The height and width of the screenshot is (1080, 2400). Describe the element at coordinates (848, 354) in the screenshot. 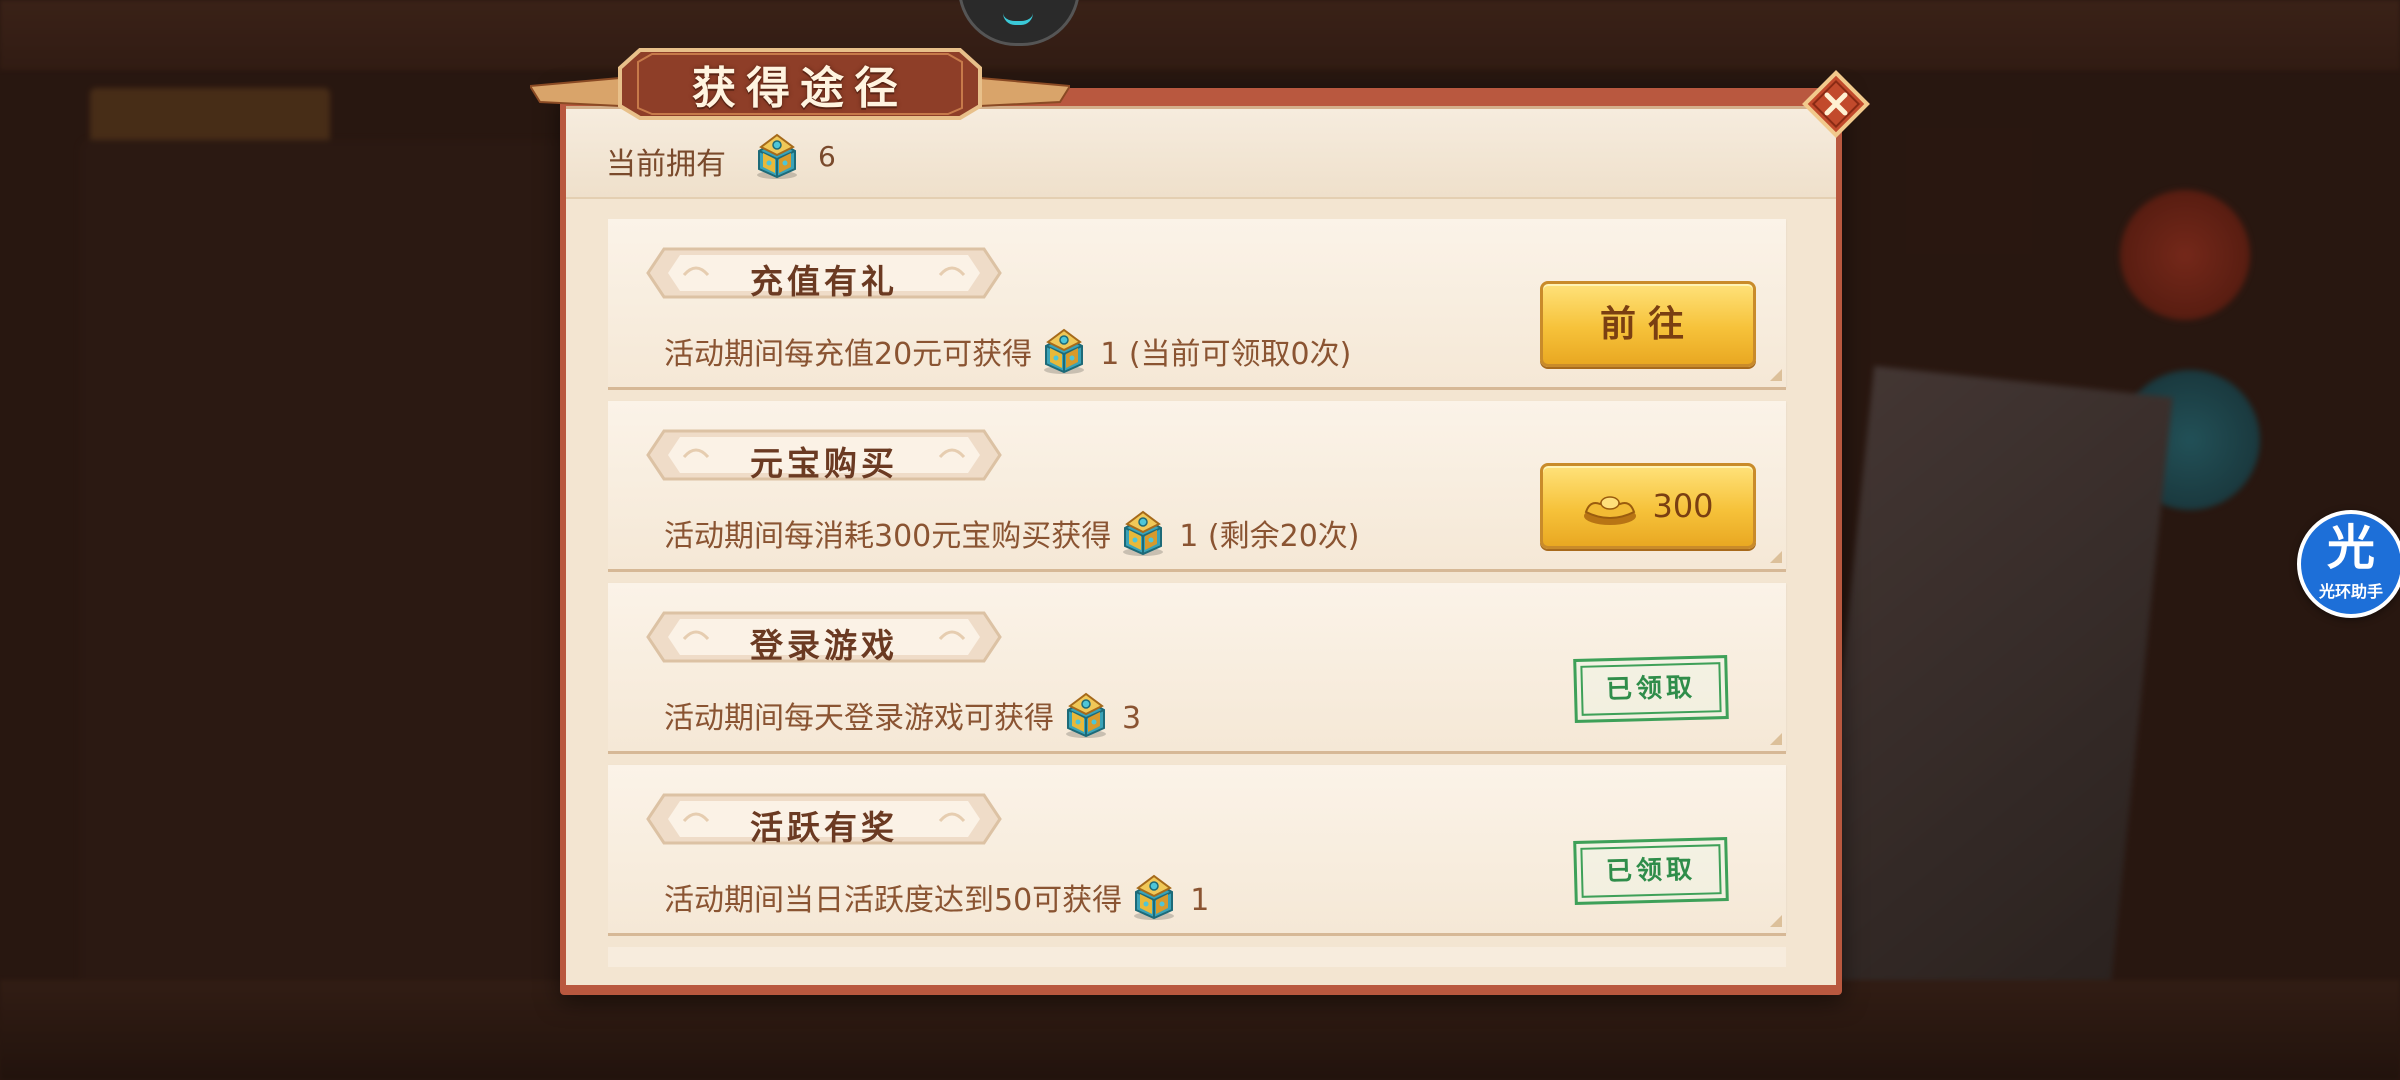

I see `description-text: 活动期间每充值20元可获得` at that location.